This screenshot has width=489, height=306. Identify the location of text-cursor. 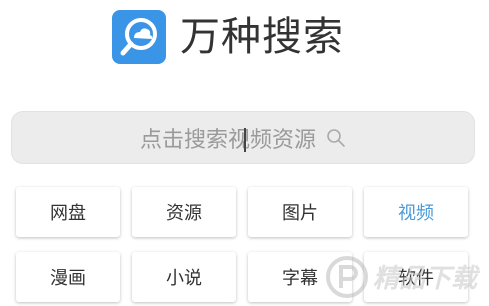
(245, 140).